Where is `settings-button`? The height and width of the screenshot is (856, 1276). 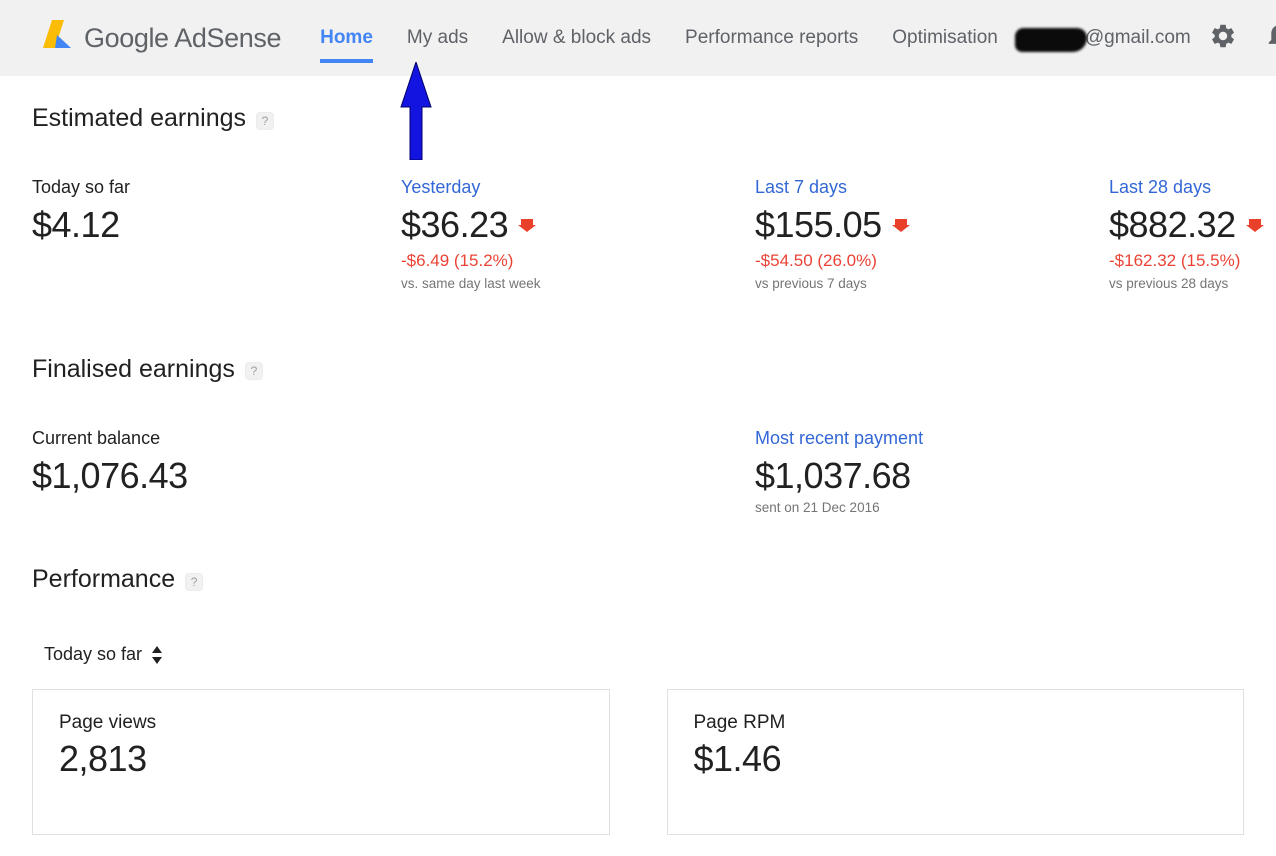 settings-button is located at coordinates (1223, 38).